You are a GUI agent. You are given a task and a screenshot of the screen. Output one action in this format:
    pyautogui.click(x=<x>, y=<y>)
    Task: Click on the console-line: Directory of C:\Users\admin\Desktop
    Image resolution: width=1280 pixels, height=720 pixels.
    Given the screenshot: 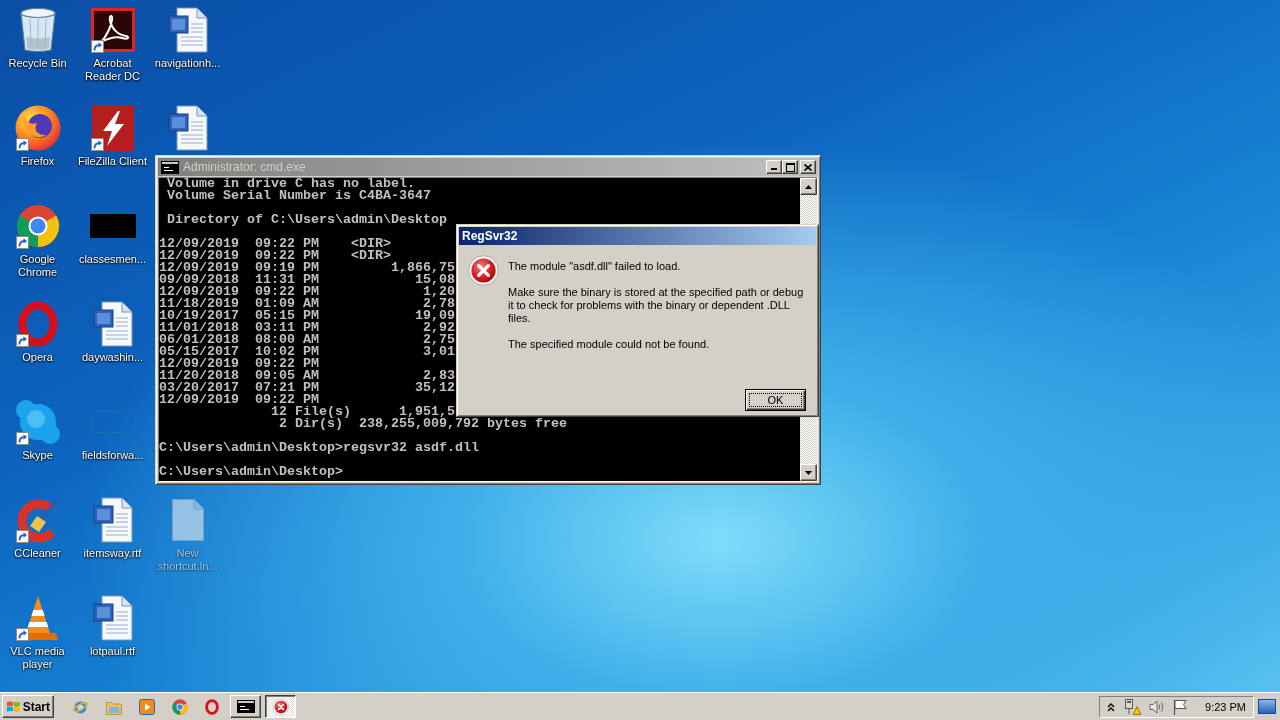 What is the action you would take?
    pyautogui.click(x=306, y=220)
    